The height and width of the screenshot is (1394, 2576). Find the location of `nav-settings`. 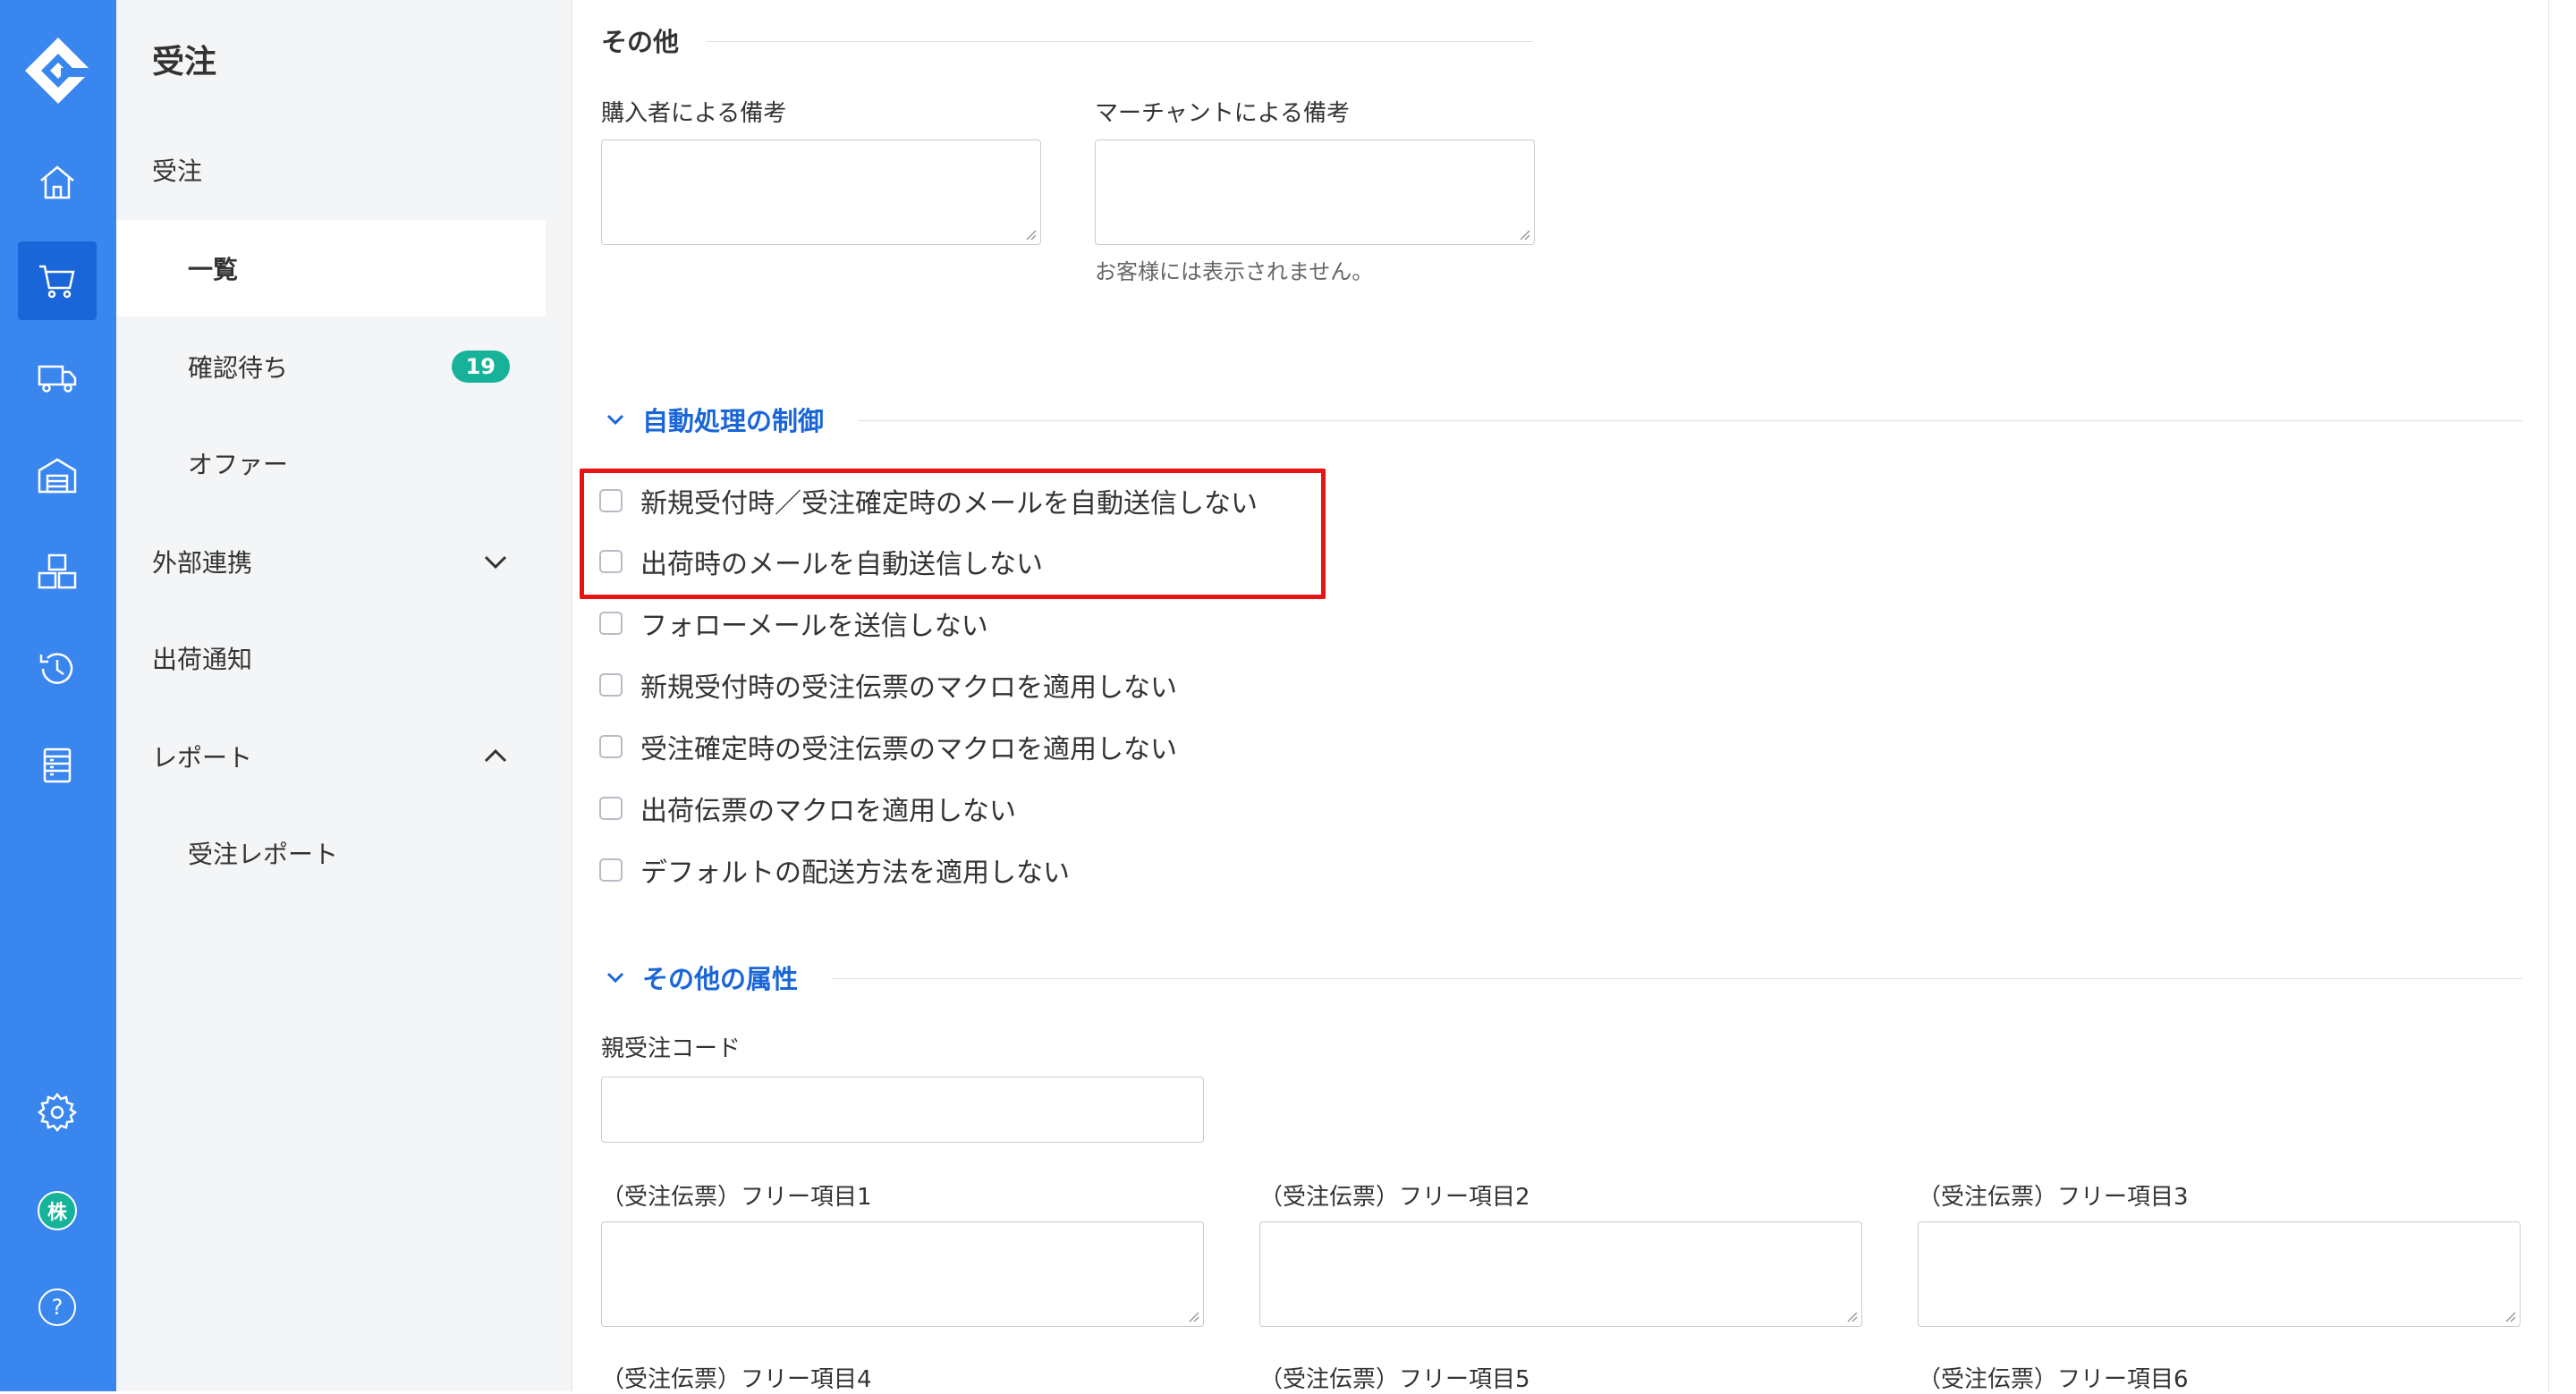

nav-settings is located at coordinates (57, 1112).